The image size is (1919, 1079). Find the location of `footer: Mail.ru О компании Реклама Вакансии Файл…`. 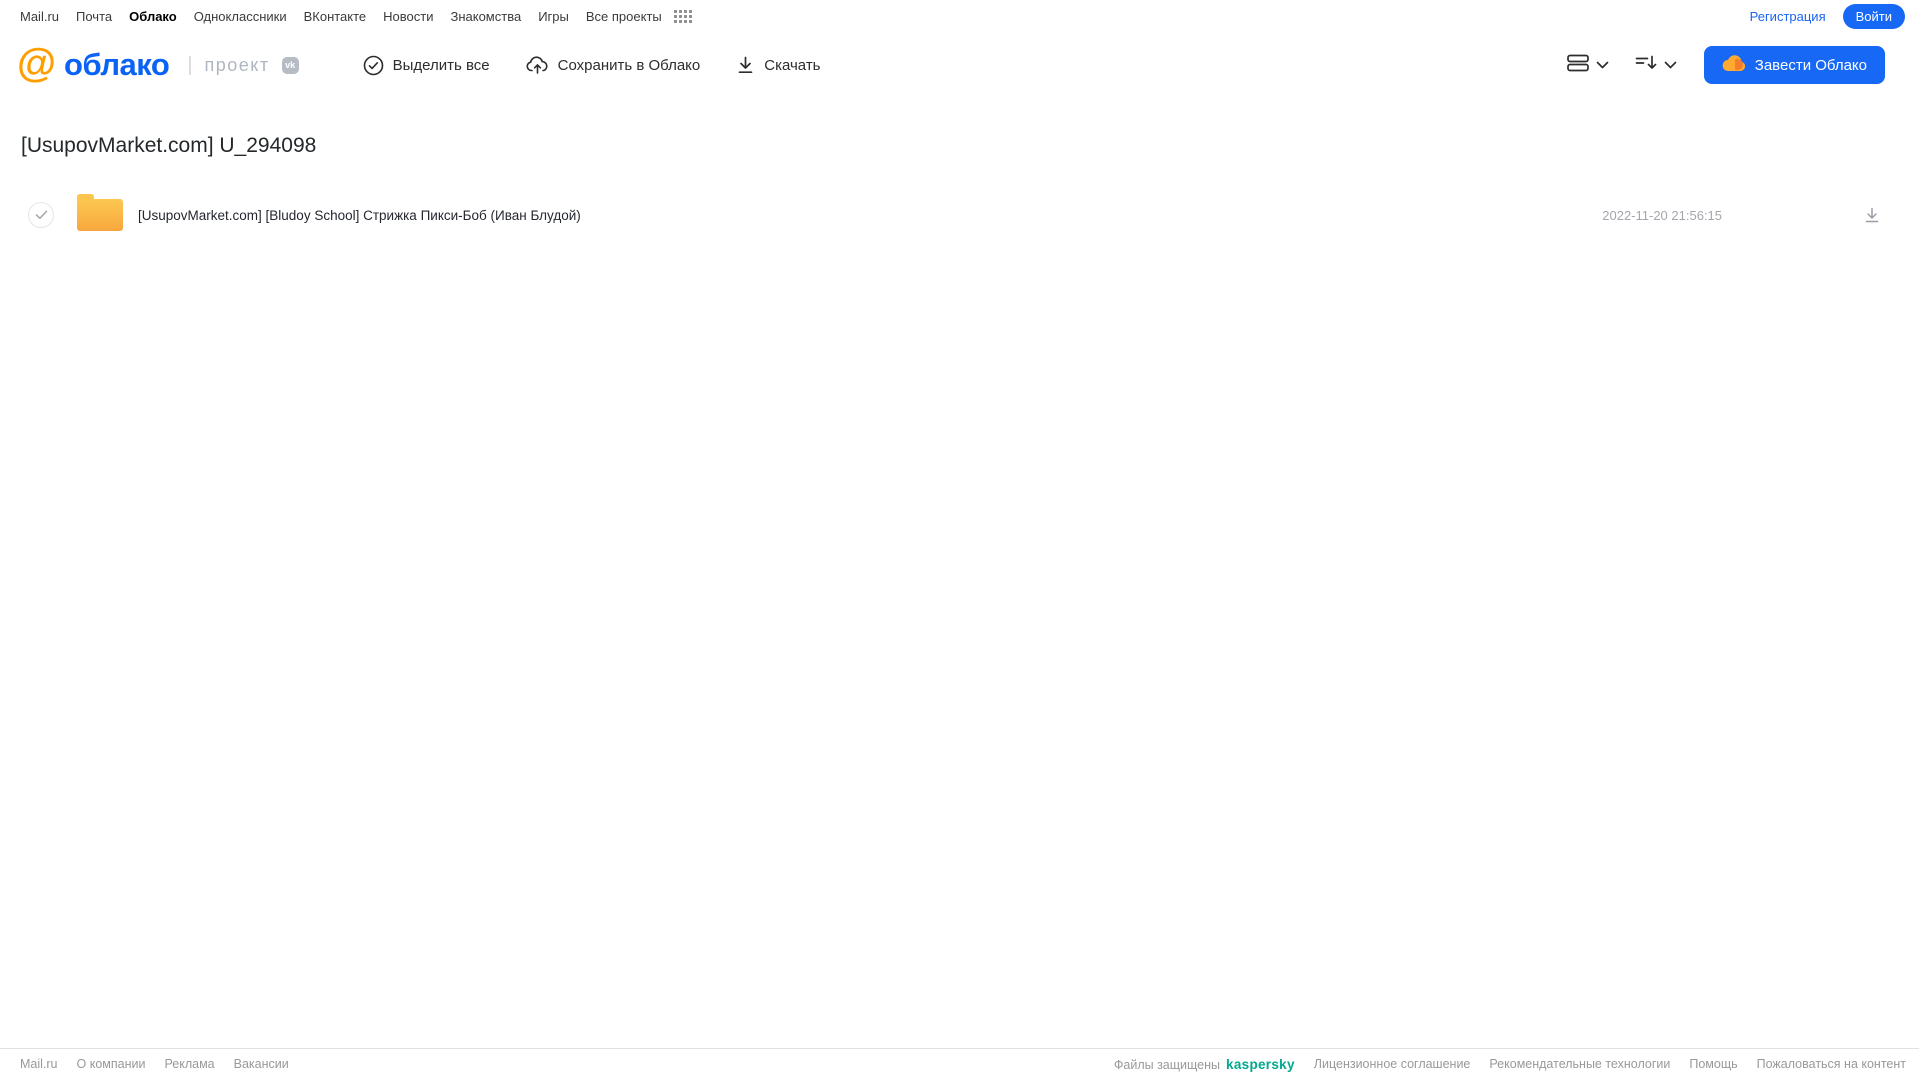

footer: Mail.ru О компании Реклама Вакансии Файл… is located at coordinates (959, 1063).